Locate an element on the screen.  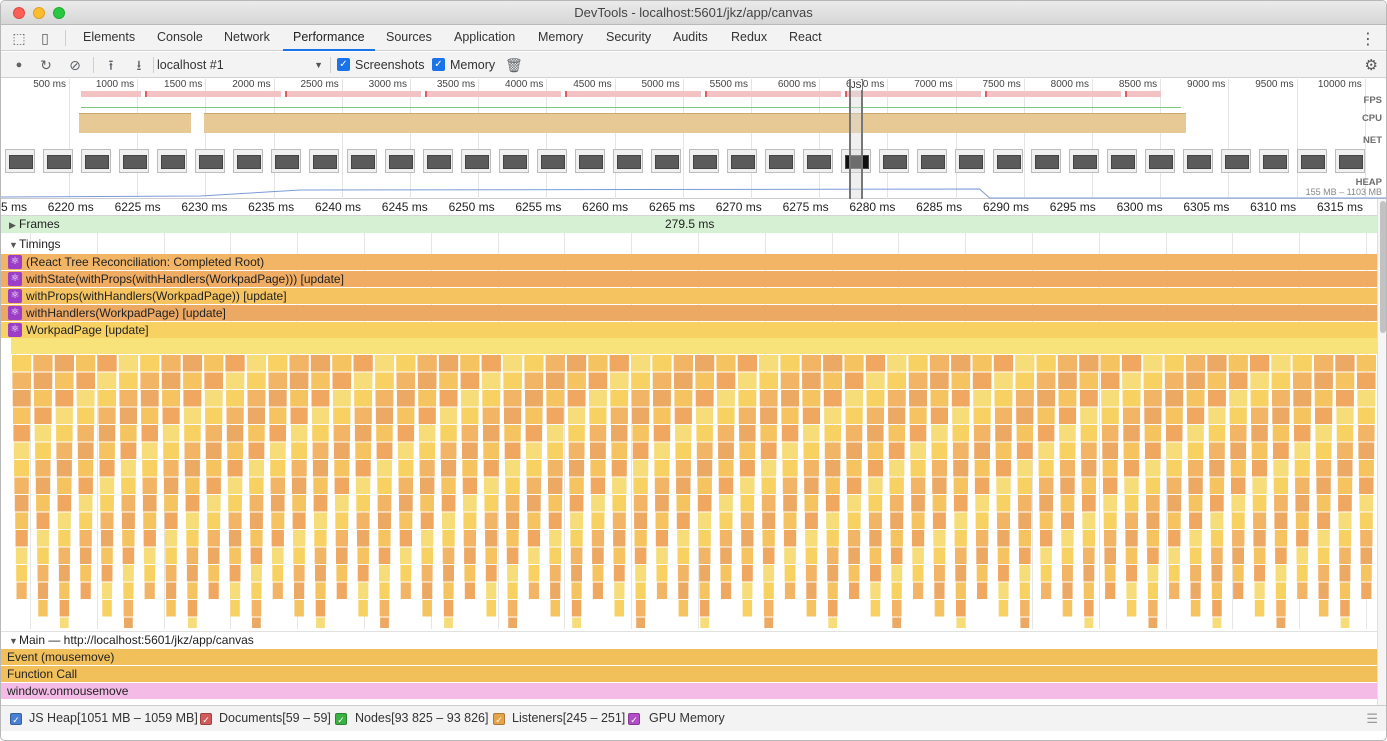
timing-row: ⚛ withHandlers(WorkpadPage) [update] is located at coordinates (689, 313).